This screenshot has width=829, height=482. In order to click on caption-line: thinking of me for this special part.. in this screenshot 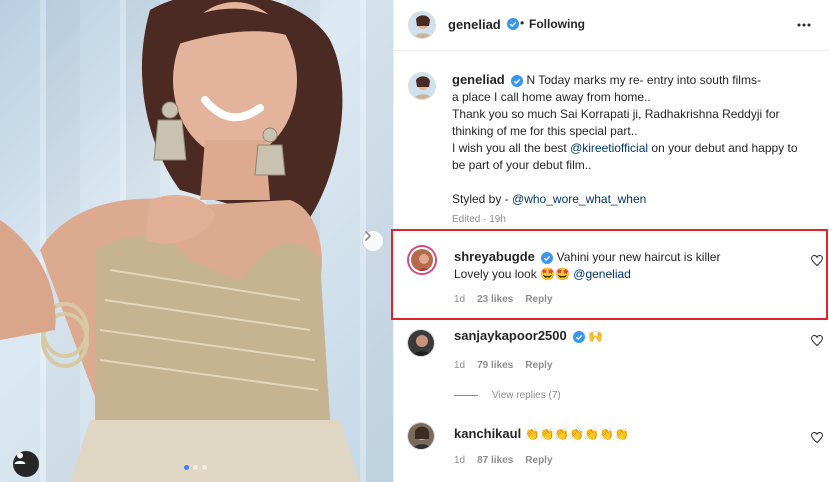, I will do `click(545, 131)`.